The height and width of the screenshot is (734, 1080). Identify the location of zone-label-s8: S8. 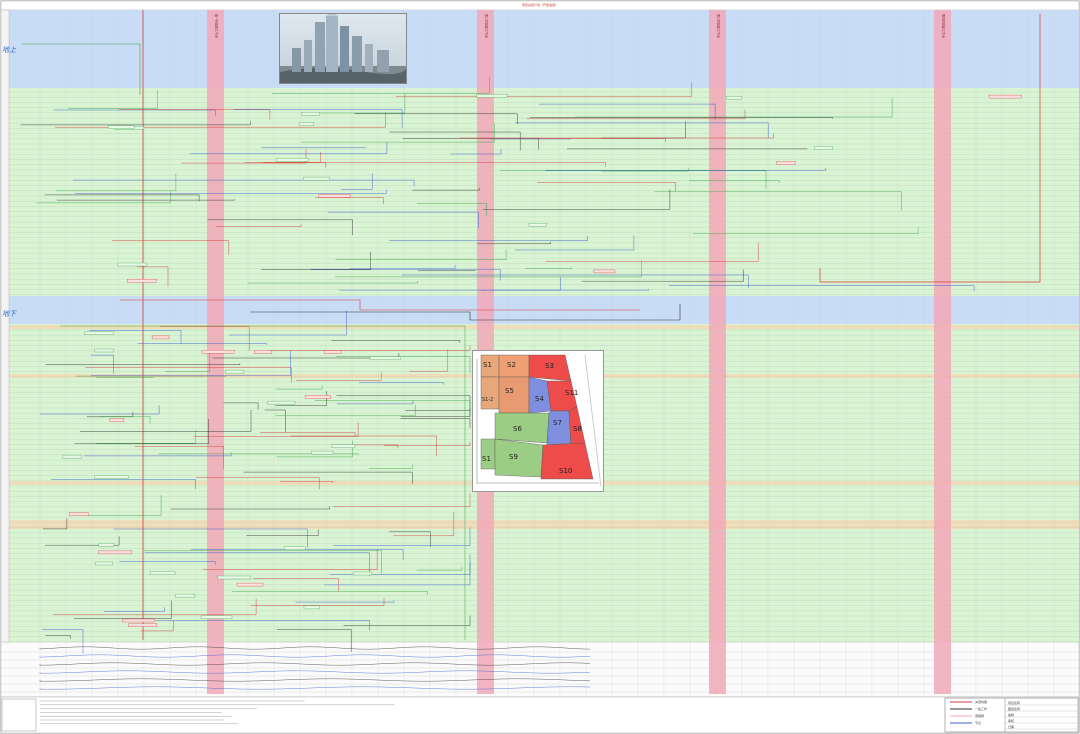
(577, 429).